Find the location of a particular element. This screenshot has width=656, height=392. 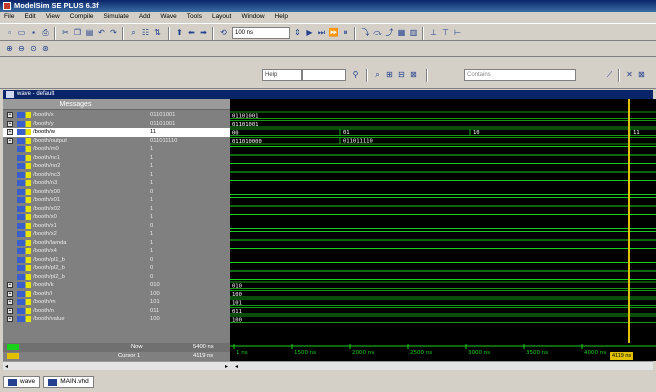

signal-row: /booth/x1 is located at coordinates (75, 226).